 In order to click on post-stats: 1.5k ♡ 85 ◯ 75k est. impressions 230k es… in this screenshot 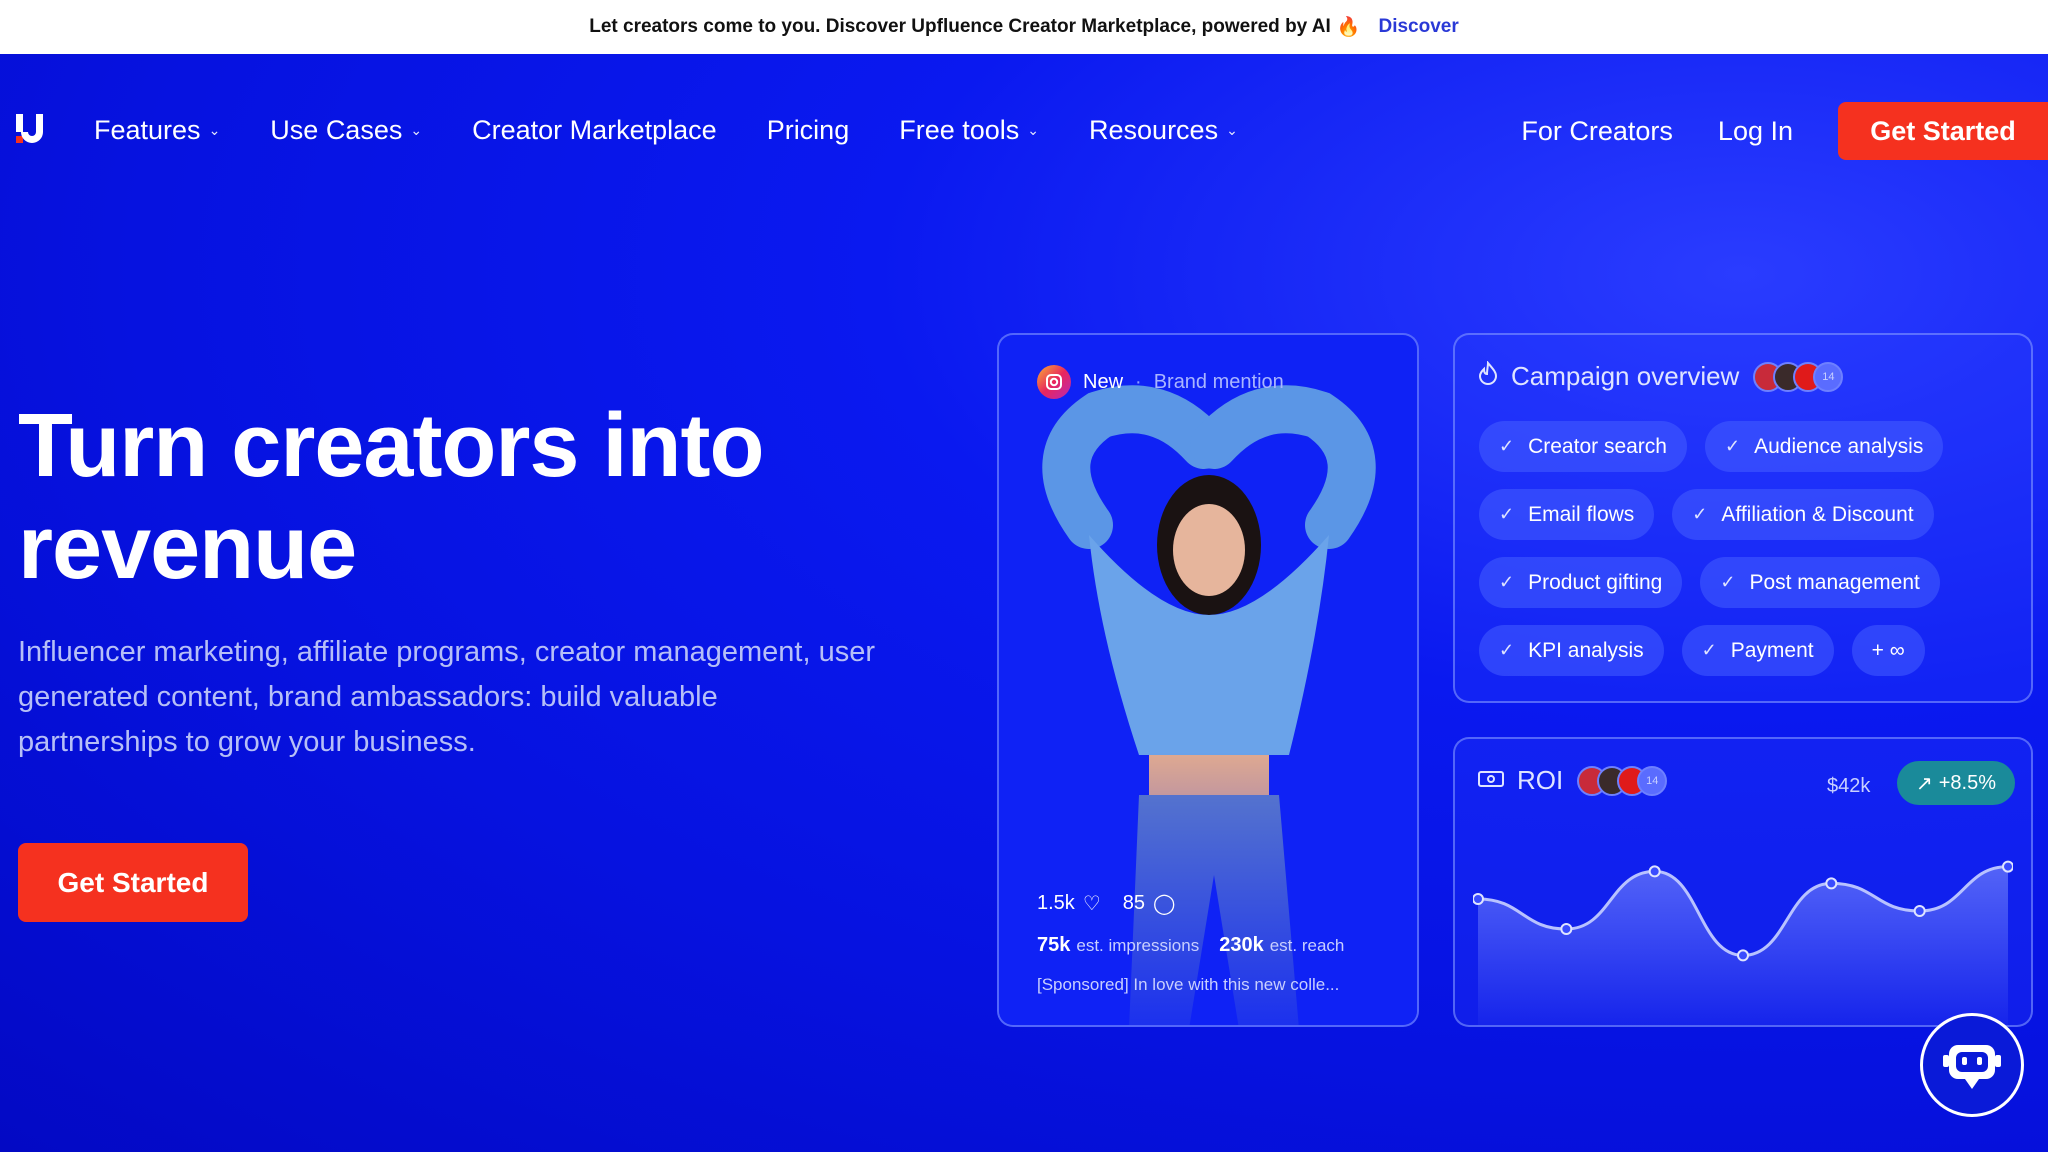, I will do `click(1200, 943)`.